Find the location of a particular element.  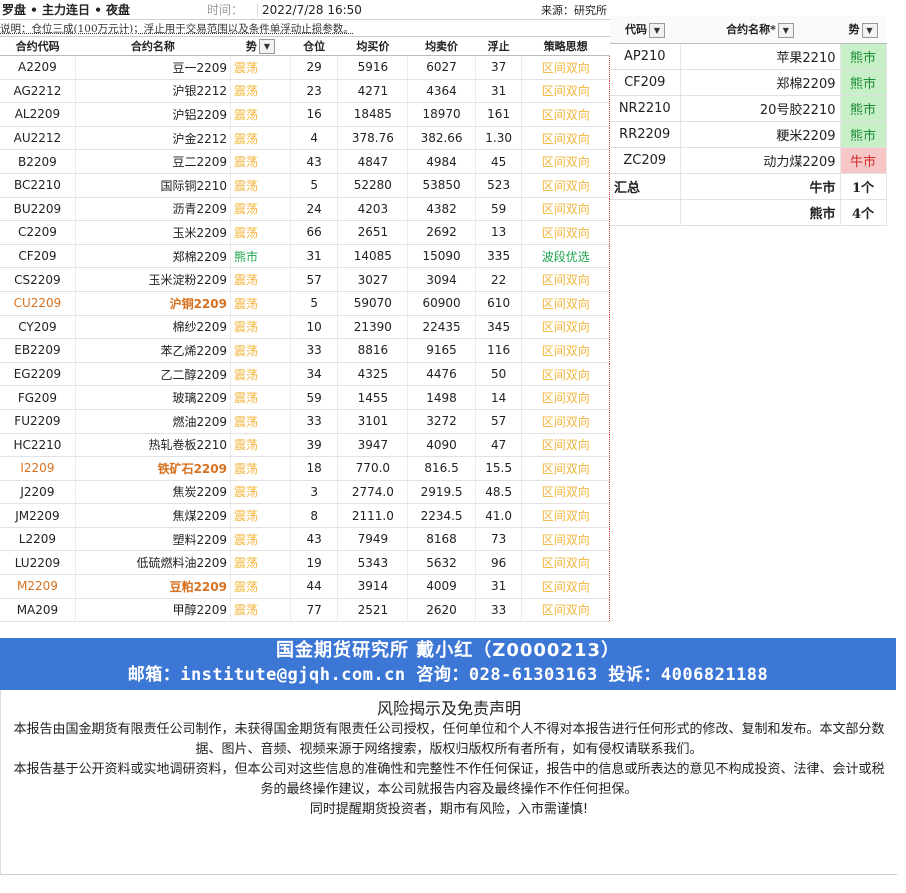

cell-avg-sell: 53850 is located at coordinates (441, 185).